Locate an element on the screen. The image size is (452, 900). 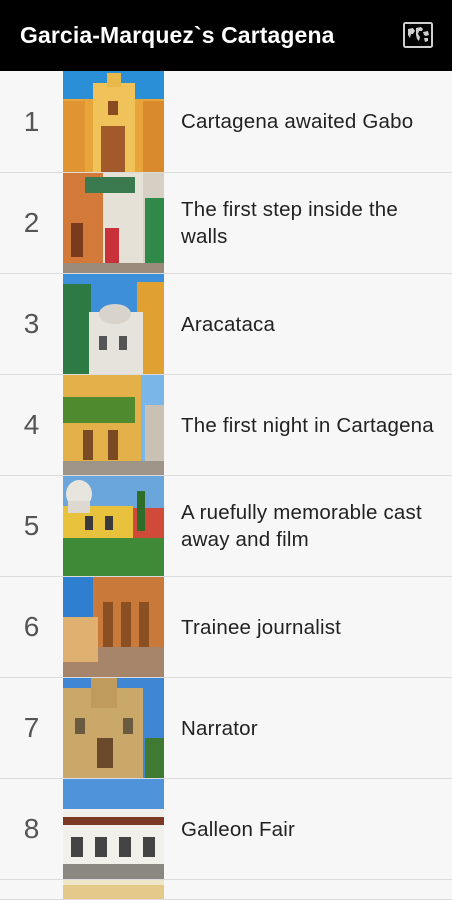
item-title: Galleon Fair is located at coordinates (238, 829).